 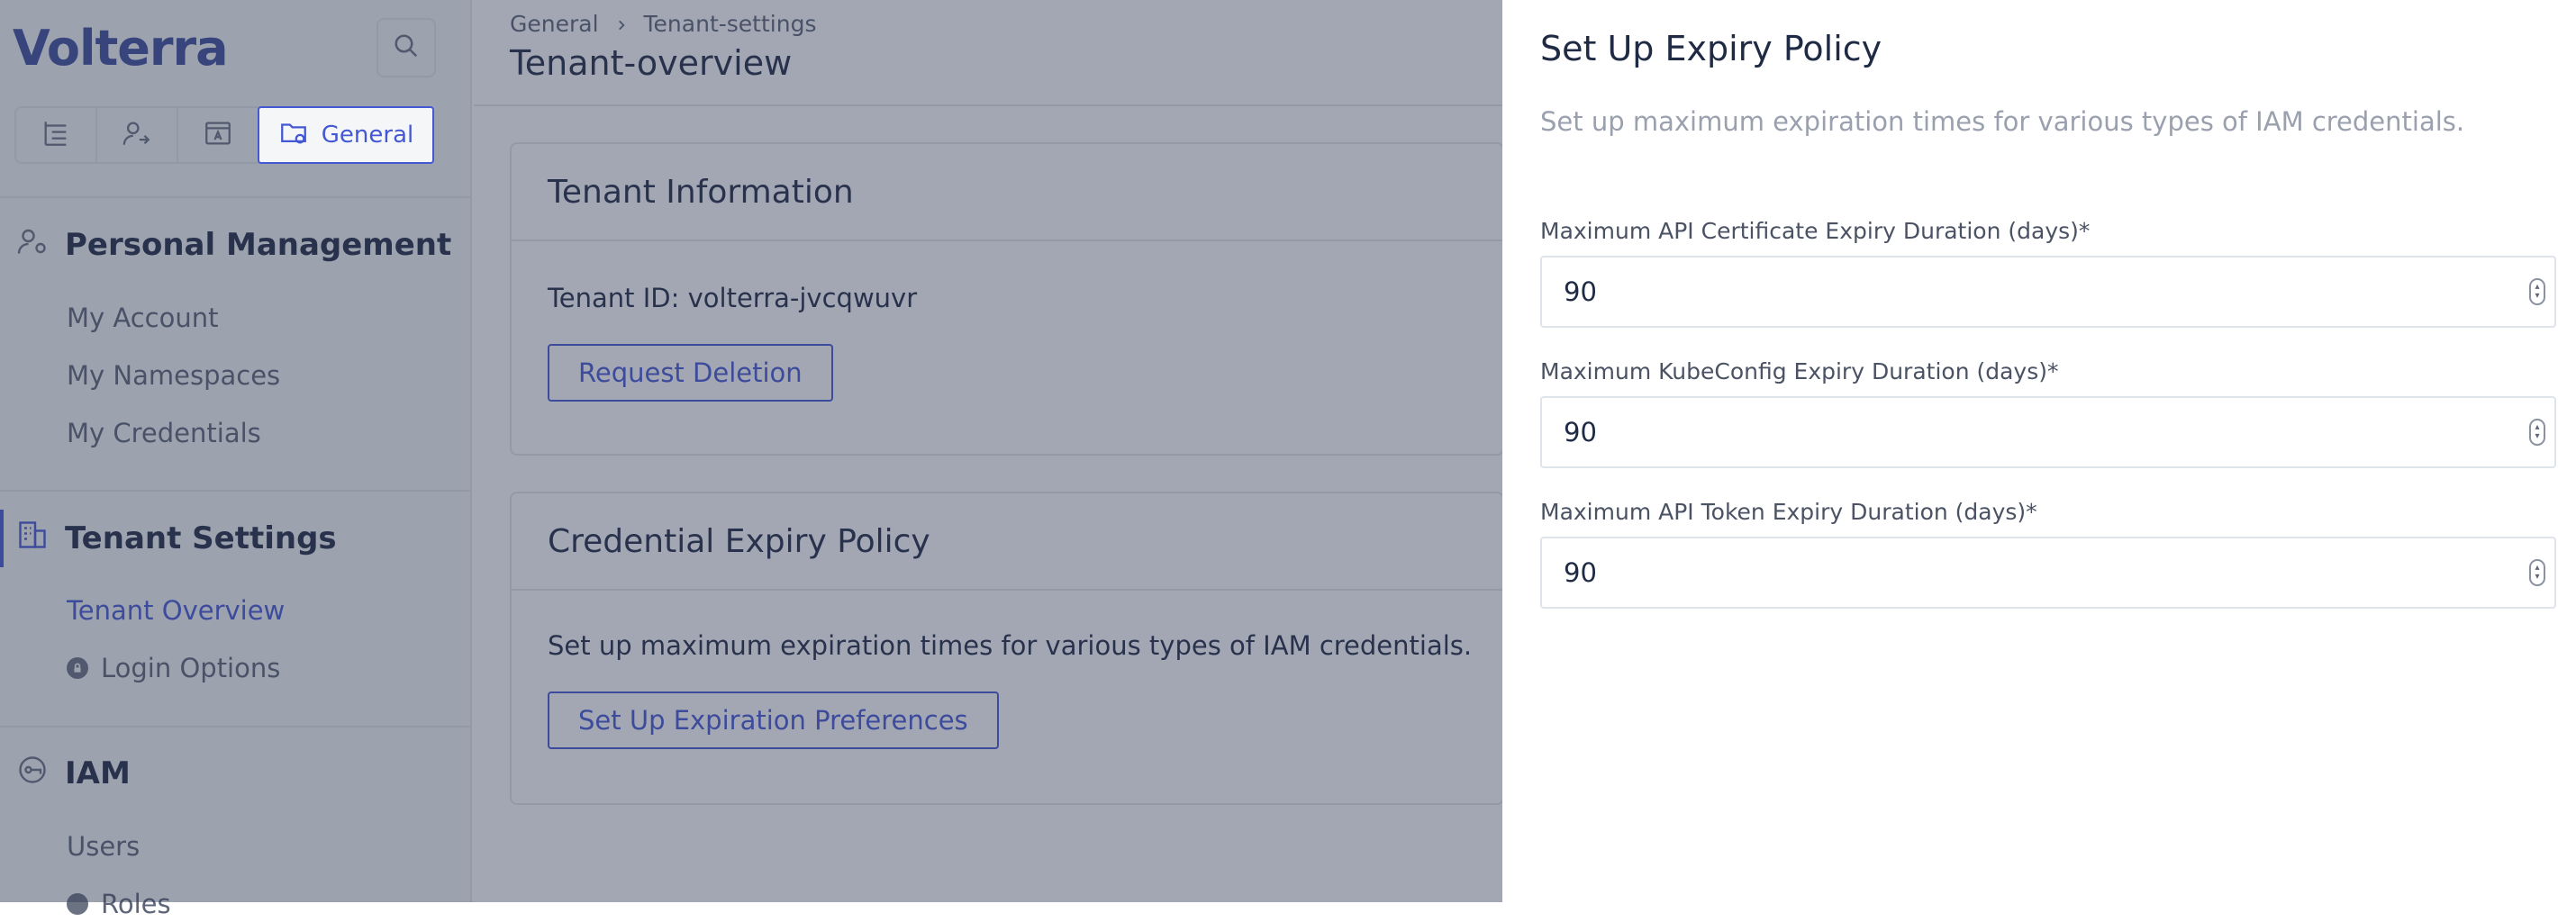 I want to click on drawer-title: Set Up Expiry Policy, so click(x=1711, y=48).